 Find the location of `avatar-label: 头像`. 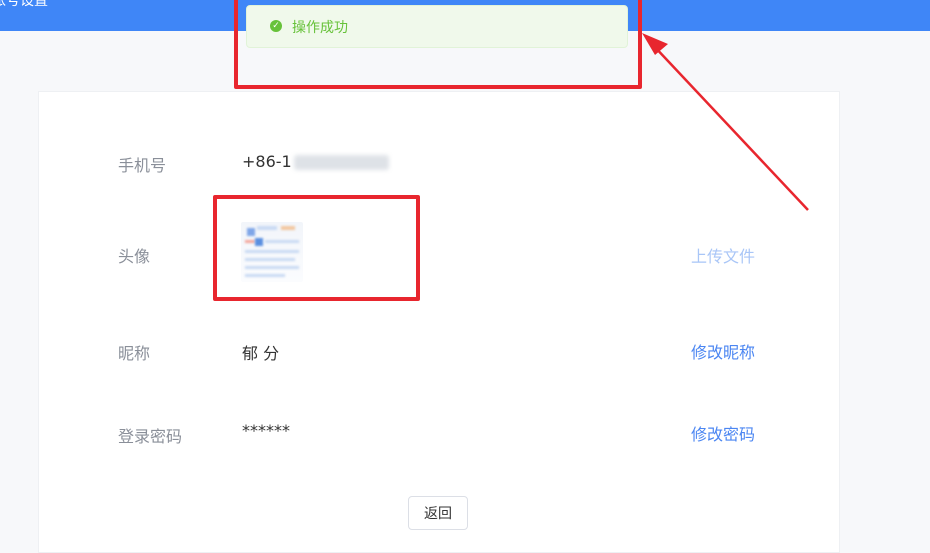

avatar-label: 头像 is located at coordinates (134, 256).